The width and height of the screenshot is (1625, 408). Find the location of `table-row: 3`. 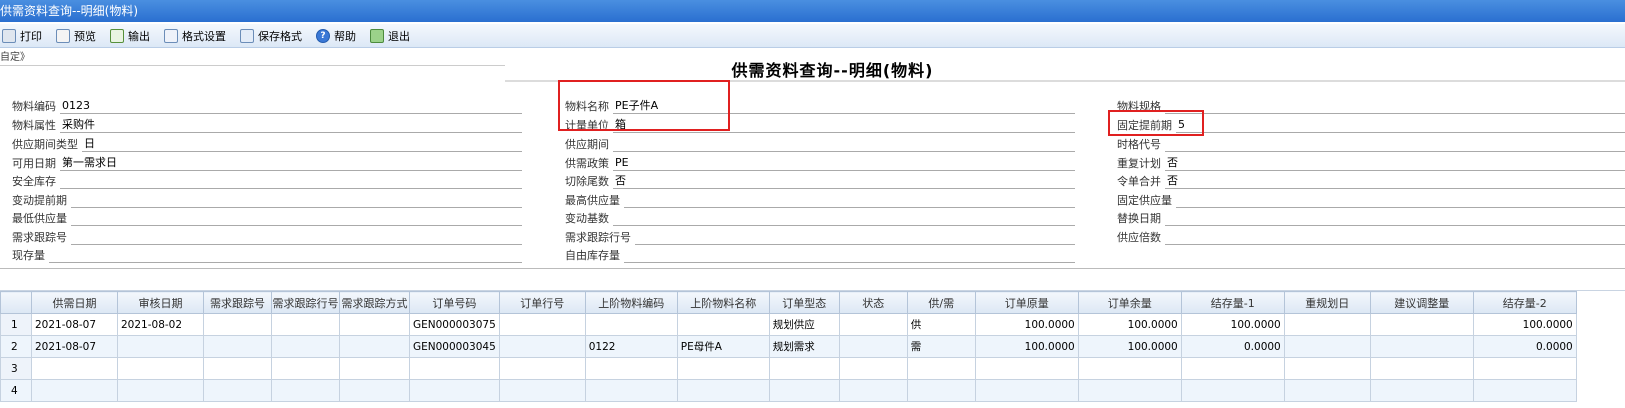

table-row: 3 is located at coordinates (788, 368).